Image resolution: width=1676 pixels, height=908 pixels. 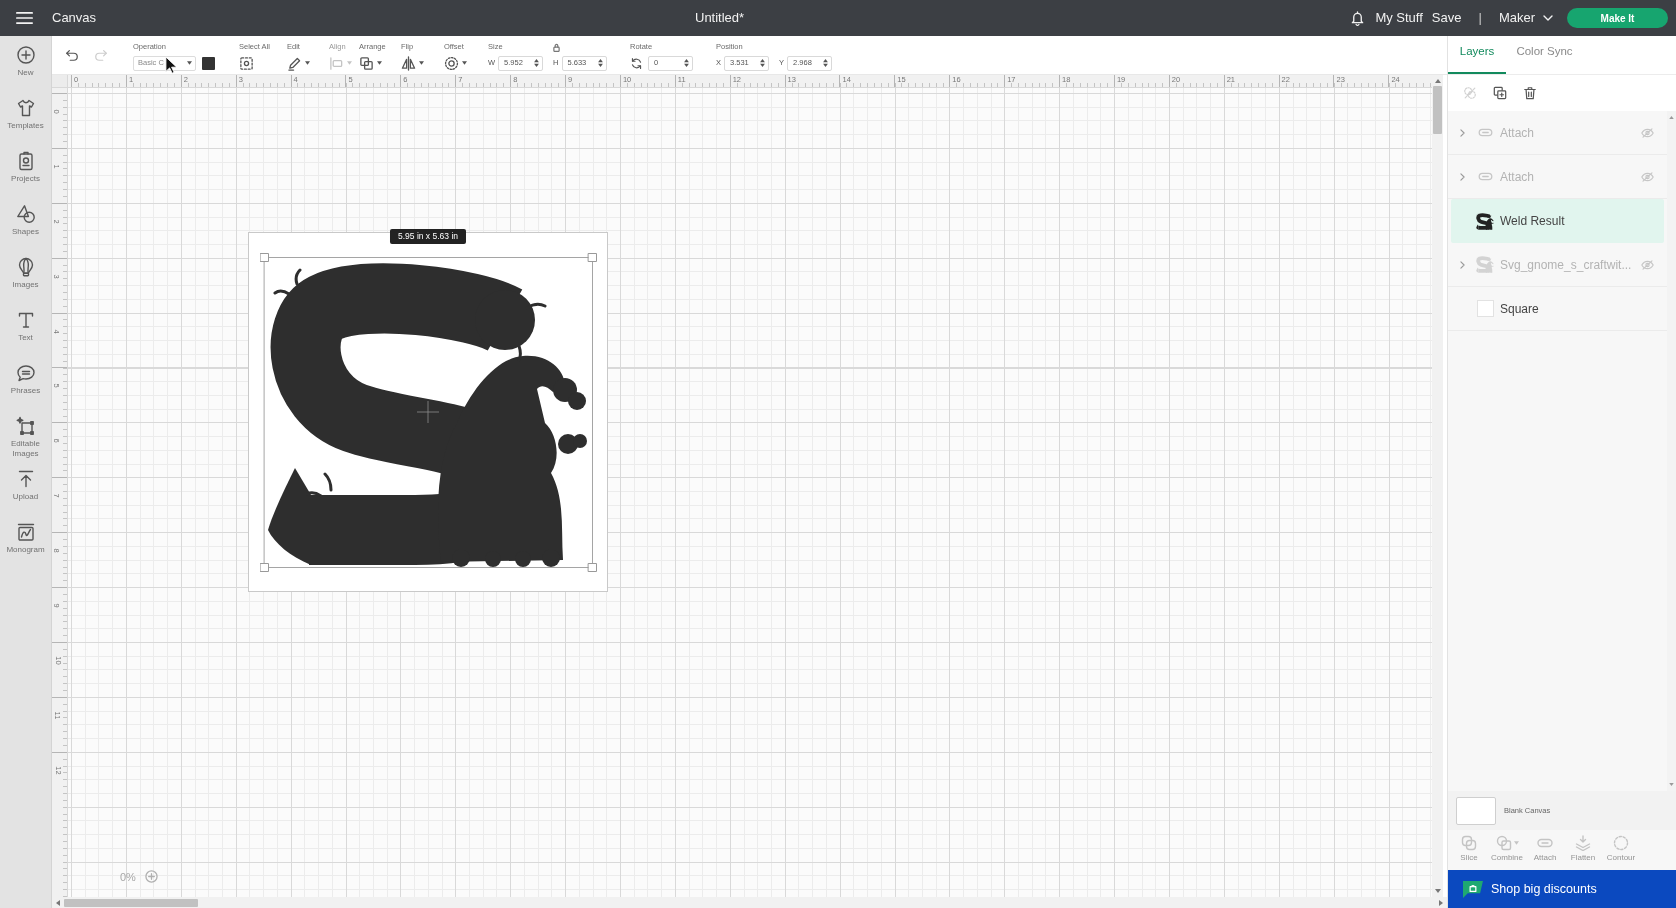 What do you see at coordinates (25, 279) in the screenshot?
I see `sidebar-item: Images` at bounding box center [25, 279].